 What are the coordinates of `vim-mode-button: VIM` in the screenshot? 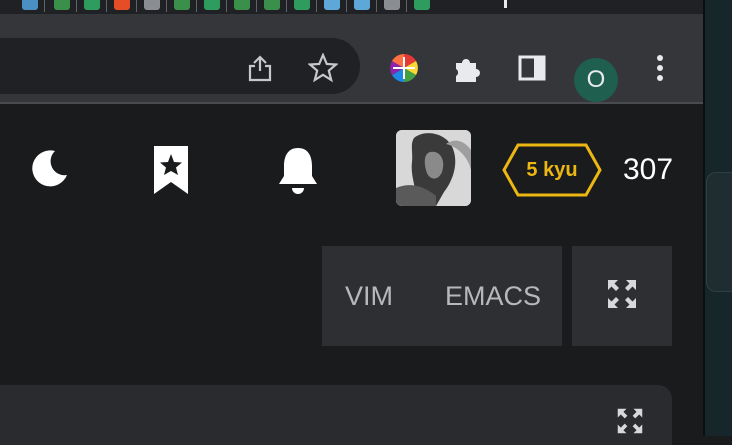 It's located at (369, 296).